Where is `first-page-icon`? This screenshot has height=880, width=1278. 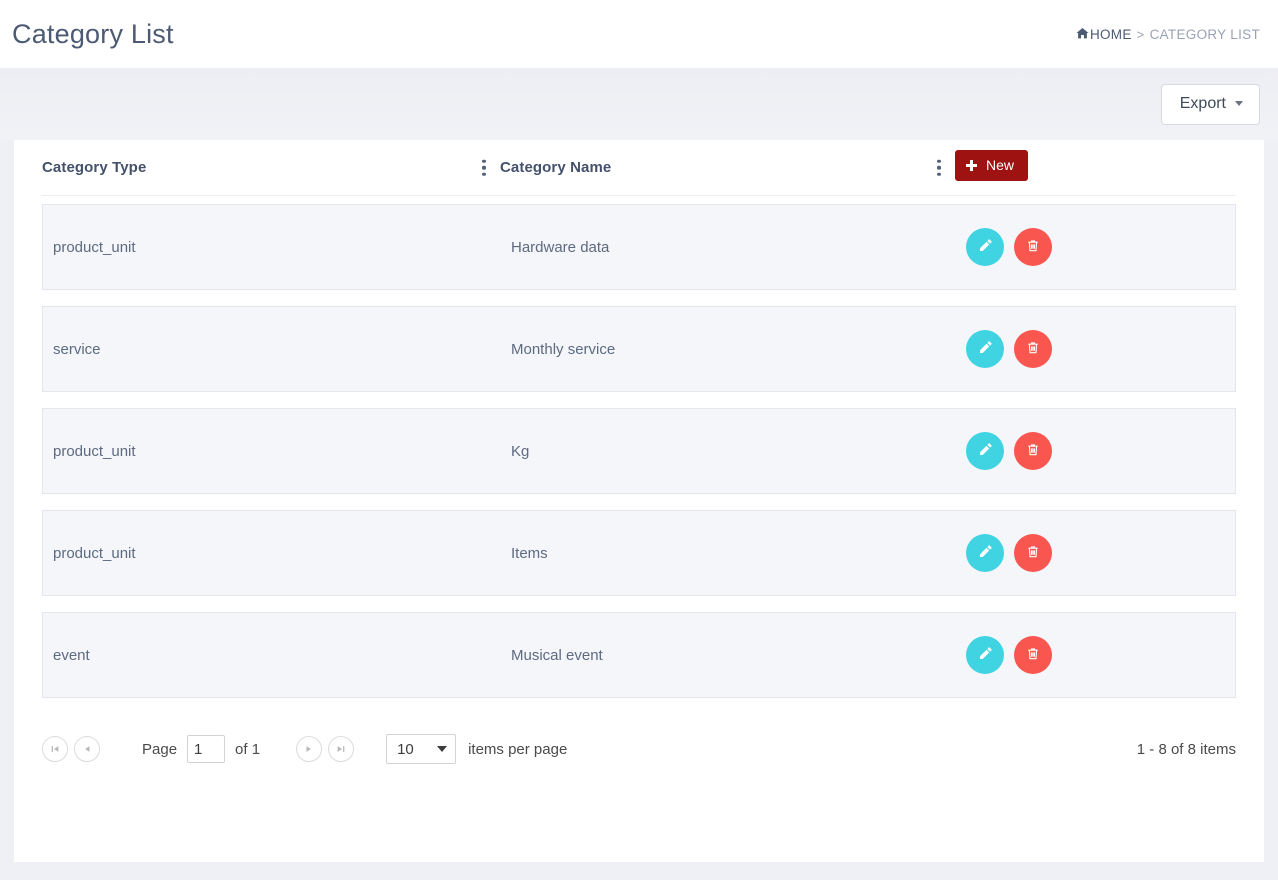
first-page-icon is located at coordinates (55, 749).